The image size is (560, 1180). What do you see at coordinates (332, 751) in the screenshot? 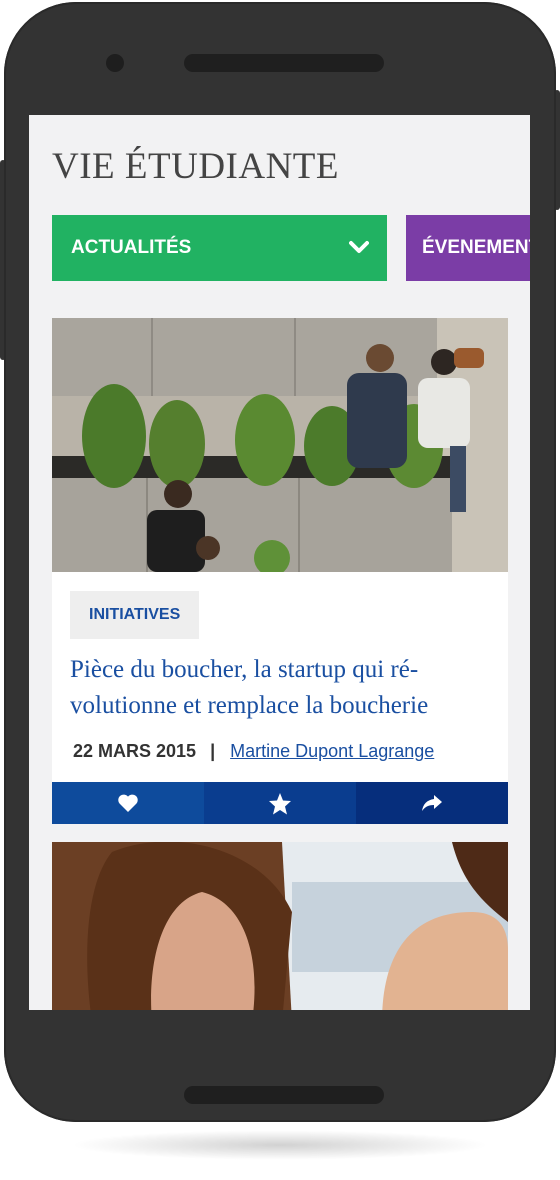
I see `author-link: Martine Dupont Lagrange` at bounding box center [332, 751].